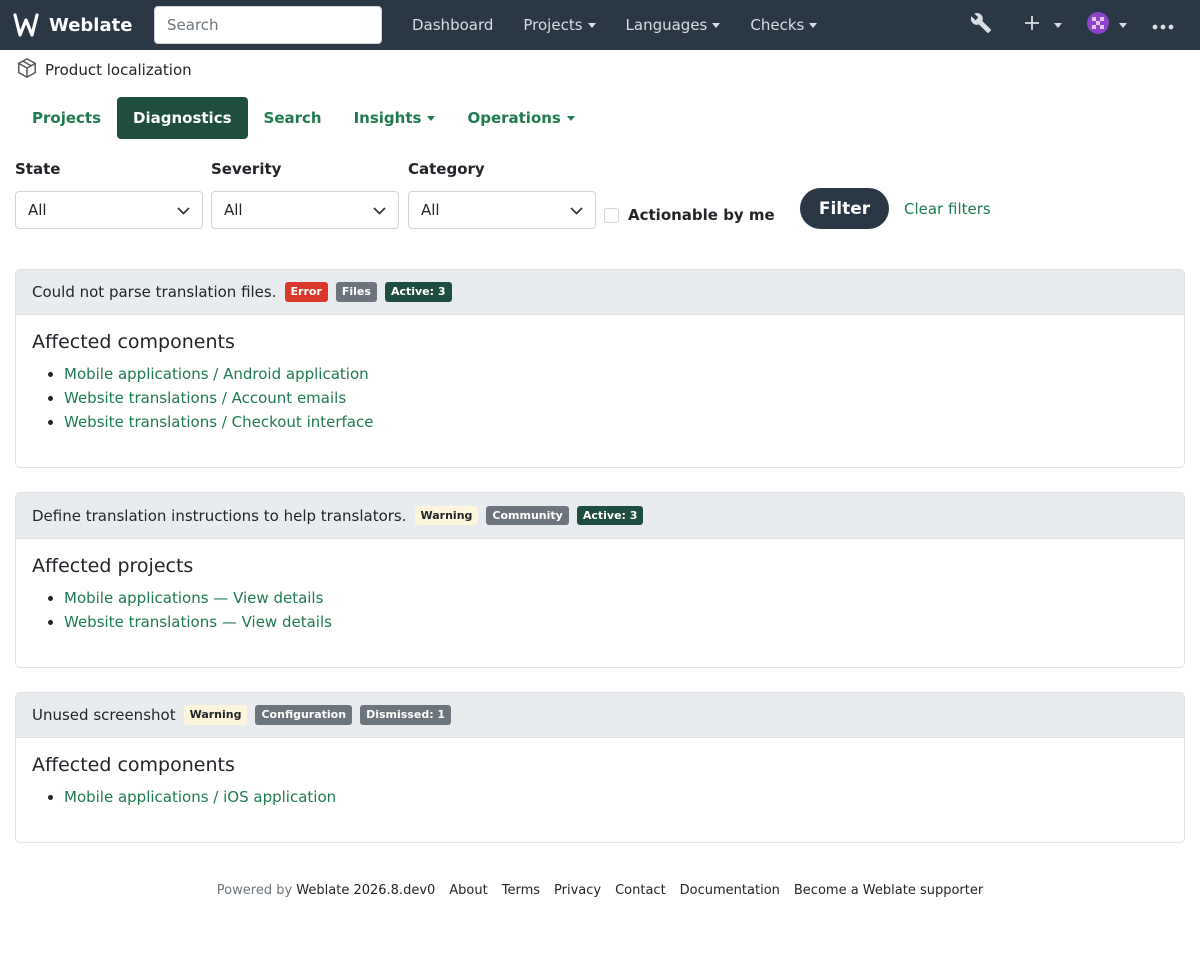  Describe the element at coordinates (446, 169) in the screenshot. I see `category-label: Category` at that location.